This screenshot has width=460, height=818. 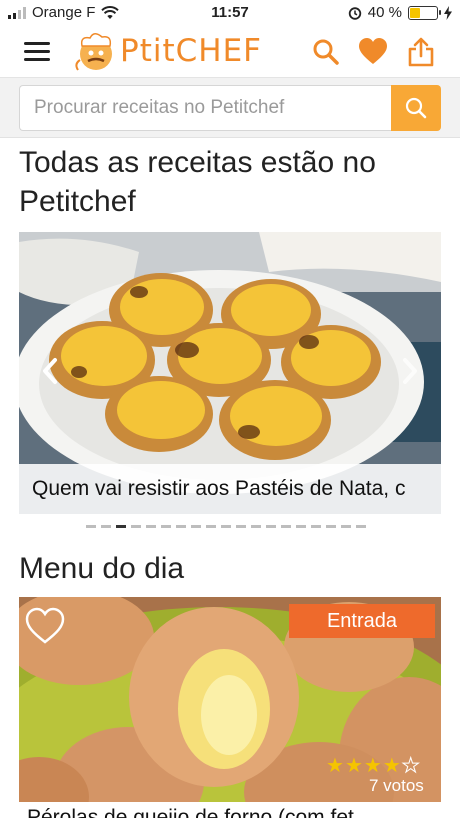 I want to click on recipe-title: Pérolas de queijo de forno (com fet, so click(x=230, y=810).